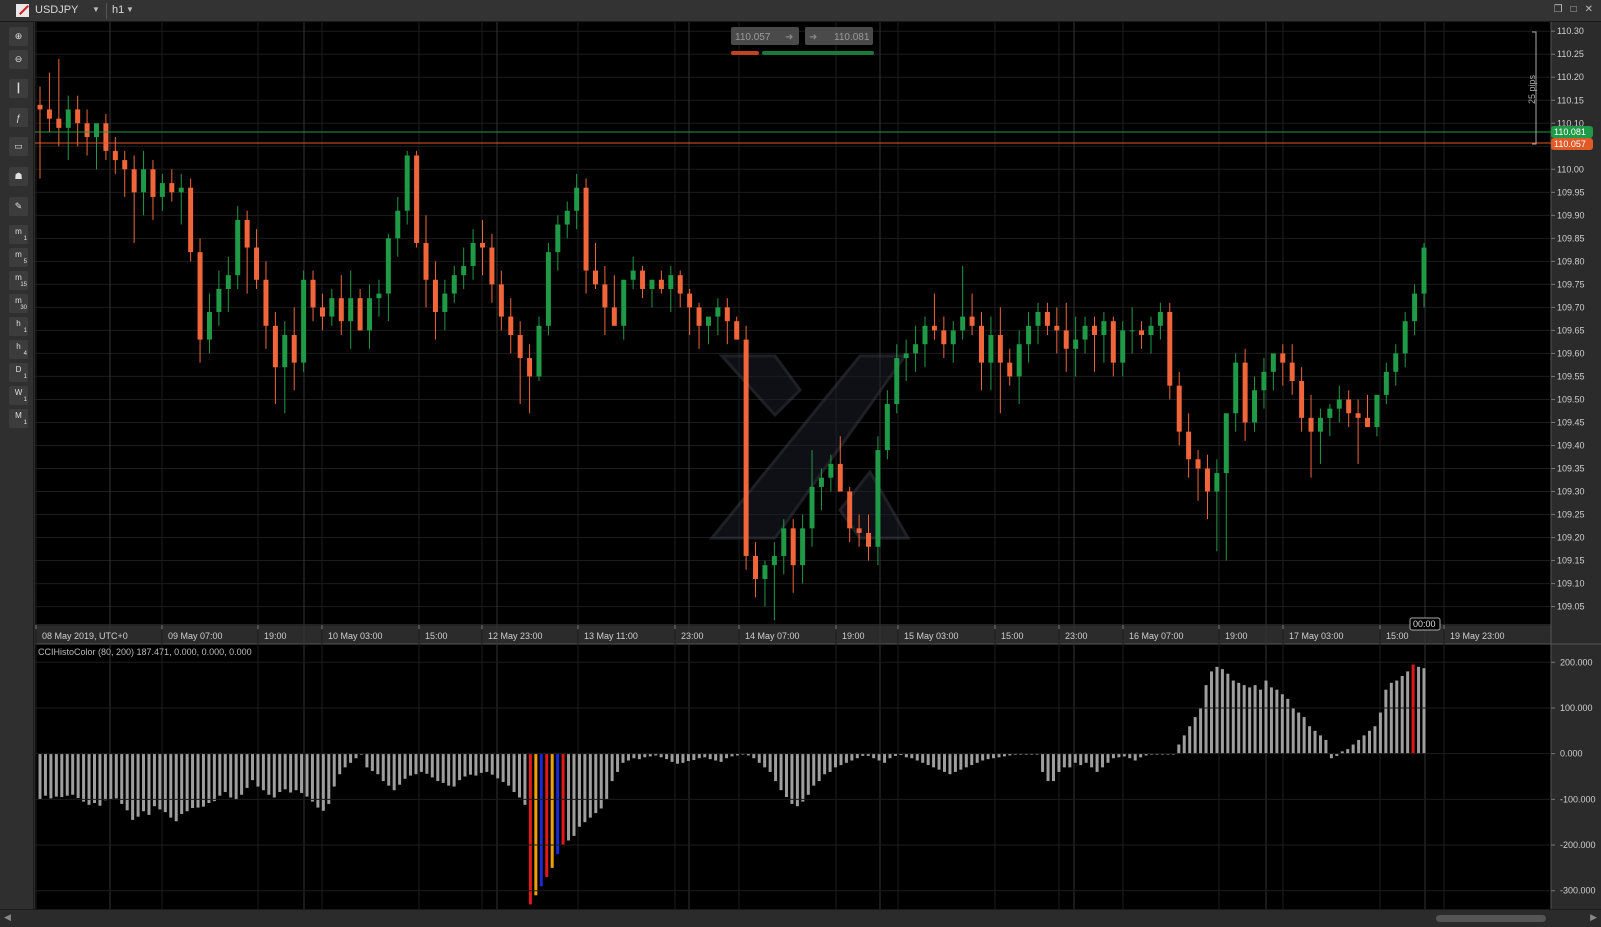 This screenshot has height=927, width=1601. I want to click on scrollbar-thumb, so click(1491, 918).